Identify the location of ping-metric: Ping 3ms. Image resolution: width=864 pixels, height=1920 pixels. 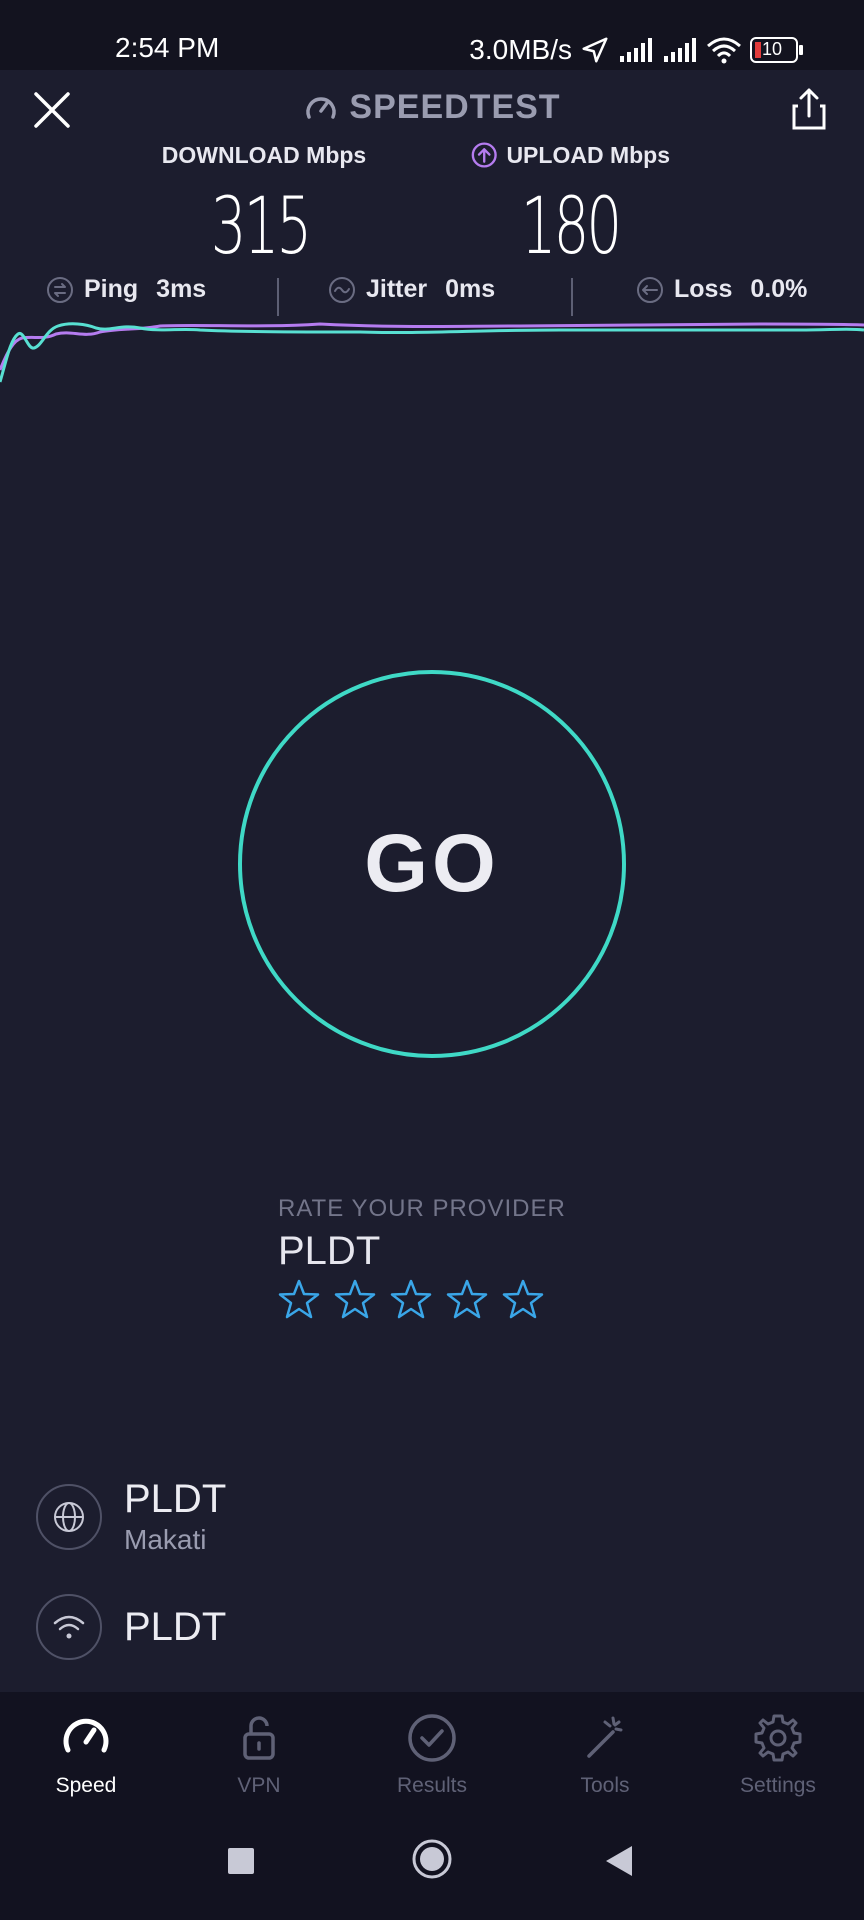
(126, 289).